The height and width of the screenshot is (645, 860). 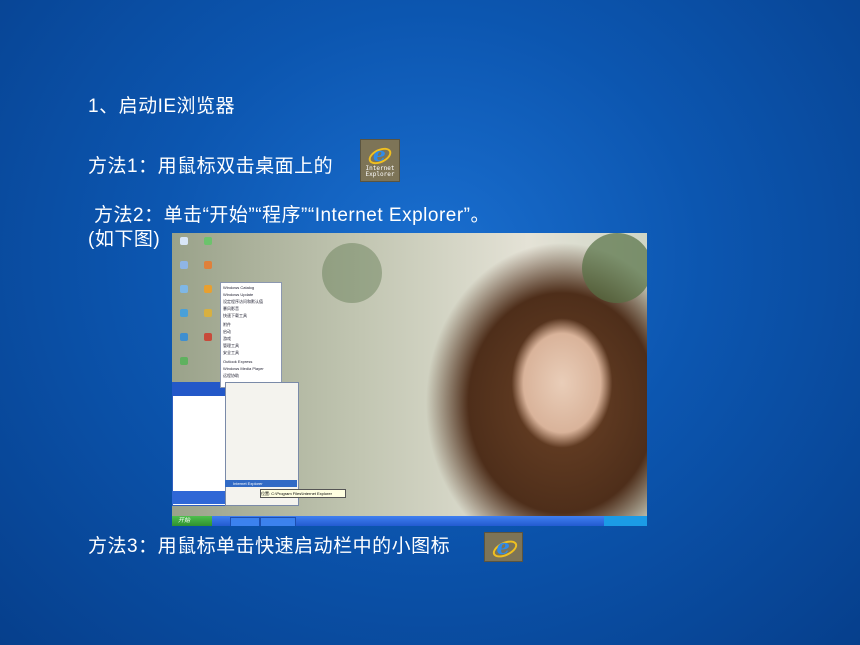 What do you see at coordinates (200, 444) in the screenshot?
I see `start-menu-left-pane` at bounding box center [200, 444].